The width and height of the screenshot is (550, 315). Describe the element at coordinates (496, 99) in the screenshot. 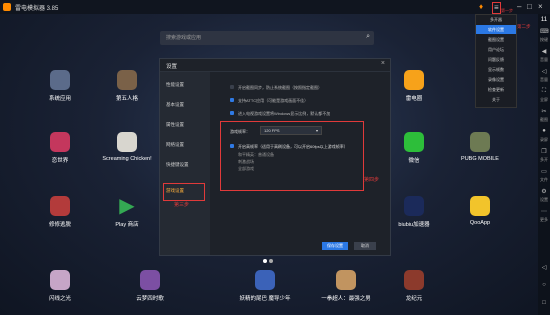

I see `menu-item-about: 关于` at that location.